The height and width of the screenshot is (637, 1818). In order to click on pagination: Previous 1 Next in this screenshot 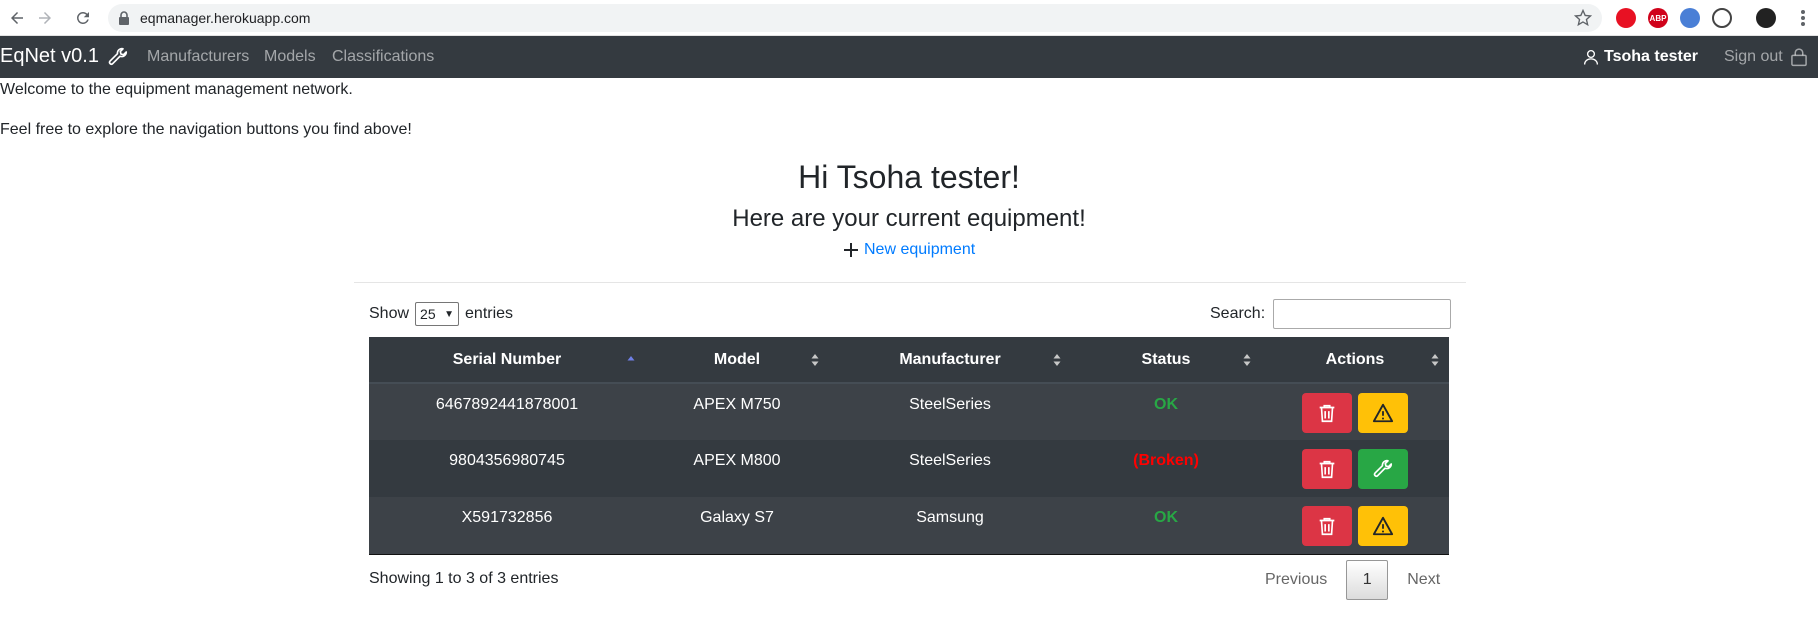, I will do `click(1352, 580)`.